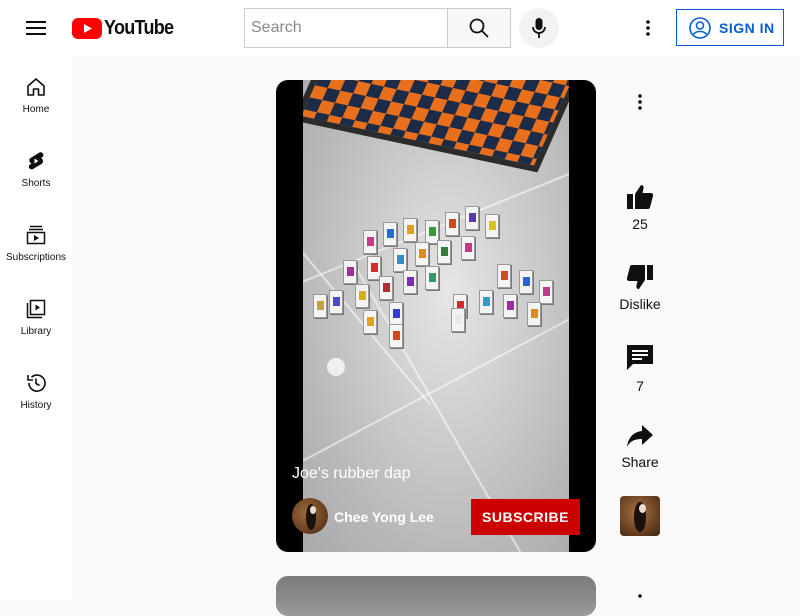 This screenshot has height=616, width=800. I want to click on comment-icon, so click(640, 357).